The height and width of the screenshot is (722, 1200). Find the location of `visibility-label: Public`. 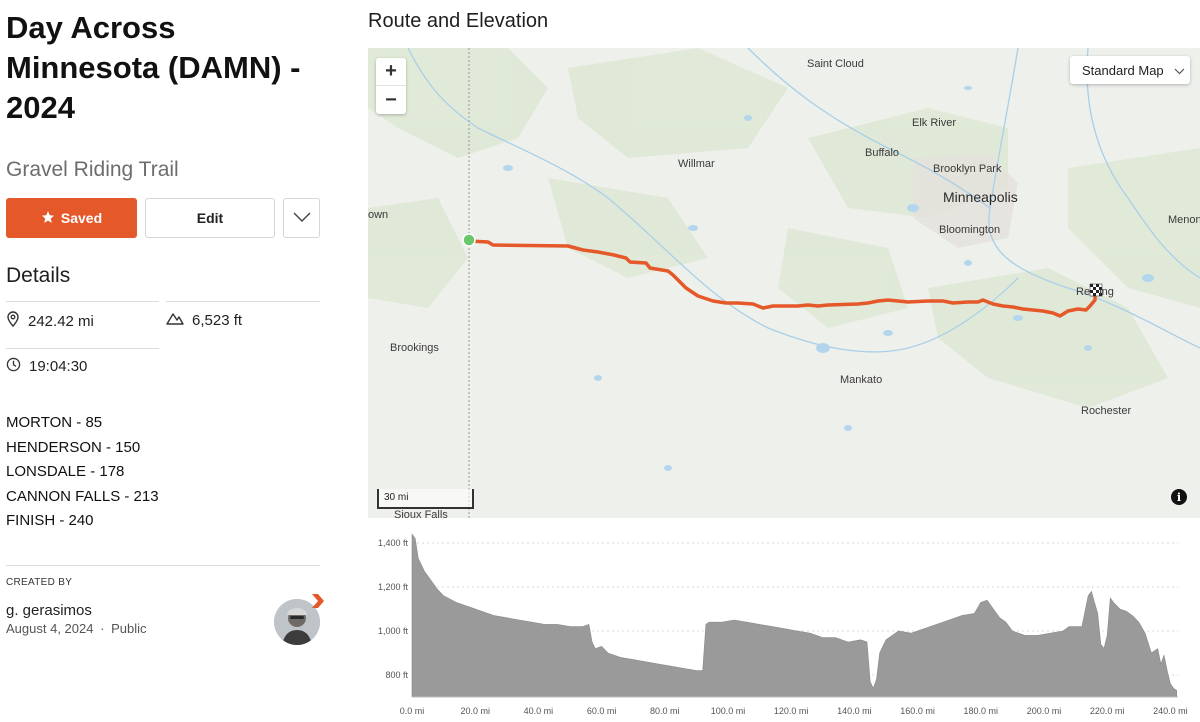

visibility-label: Public is located at coordinates (129, 628).